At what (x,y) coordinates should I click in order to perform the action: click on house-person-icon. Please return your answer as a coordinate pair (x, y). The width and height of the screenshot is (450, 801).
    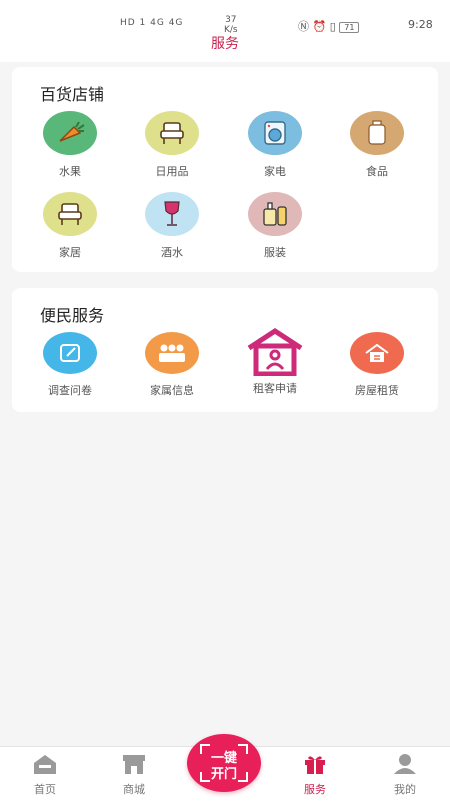
    Looking at the image, I should click on (275, 352).